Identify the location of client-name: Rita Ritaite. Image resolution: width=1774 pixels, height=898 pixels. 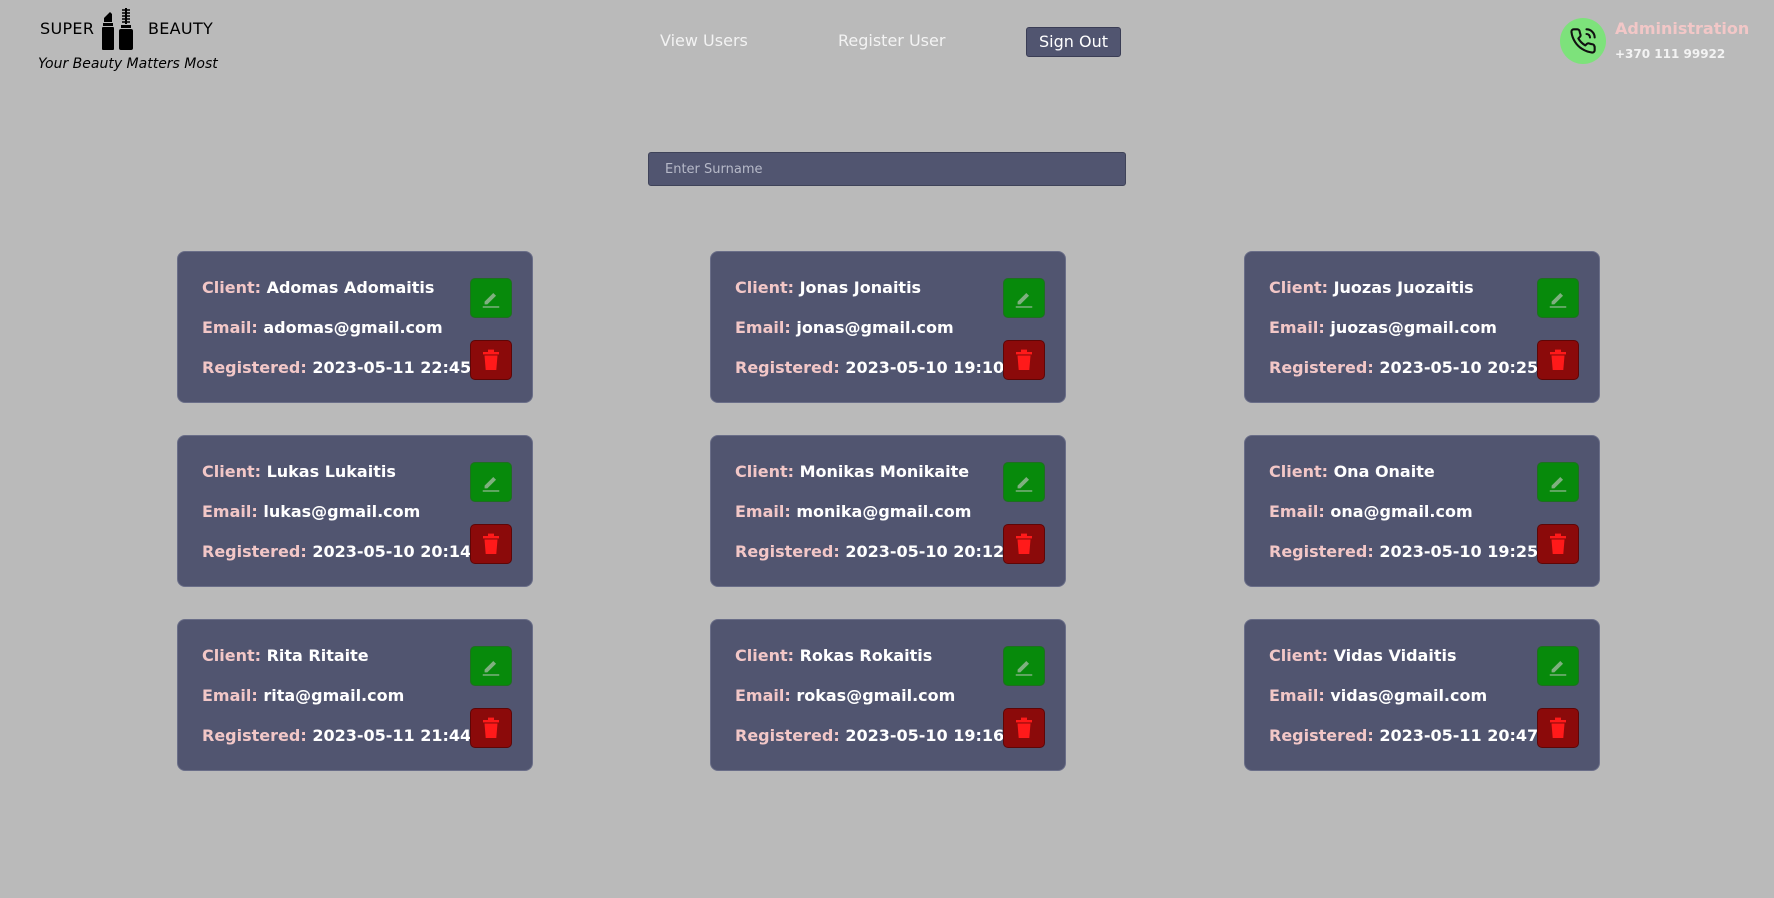
(317, 655).